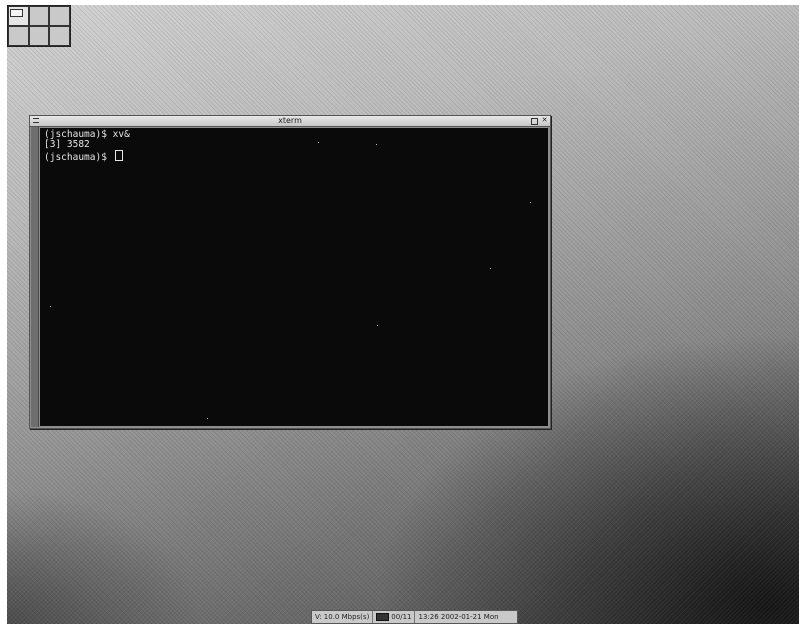 This screenshot has width=804, height=628. What do you see at coordinates (534, 121) in the screenshot?
I see `maximize-icon` at bounding box center [534, 121].